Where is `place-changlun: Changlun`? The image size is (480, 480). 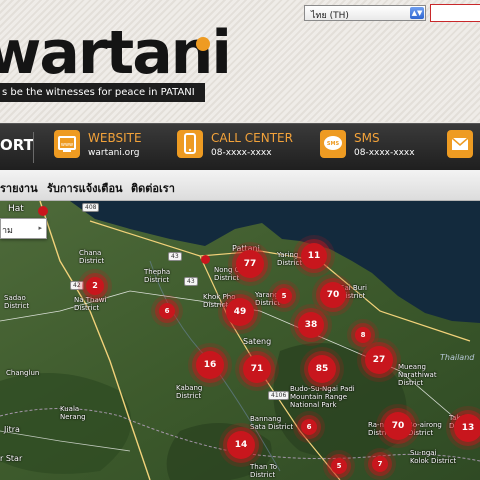 place-changlun: Changlun is located at coordinates (23, 373).